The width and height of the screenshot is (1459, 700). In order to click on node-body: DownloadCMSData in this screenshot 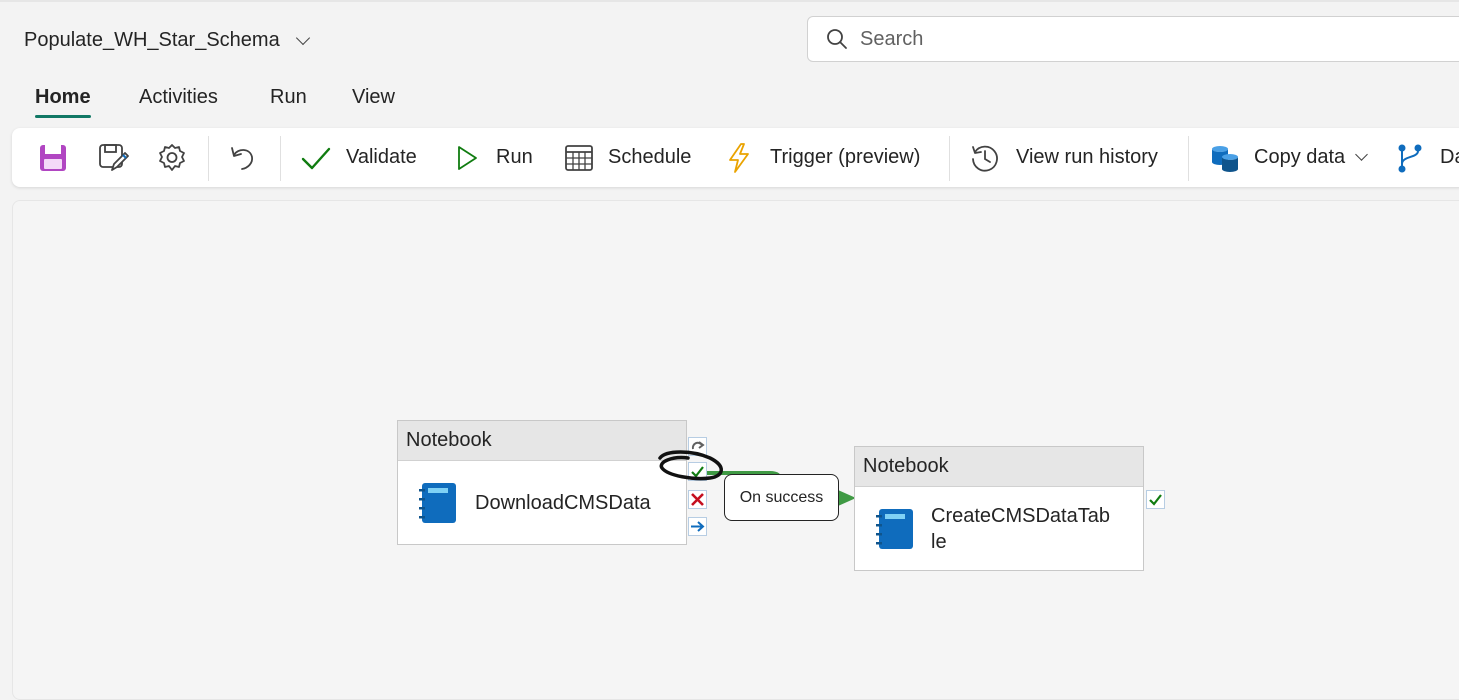, I will do `click(542, 503)`.